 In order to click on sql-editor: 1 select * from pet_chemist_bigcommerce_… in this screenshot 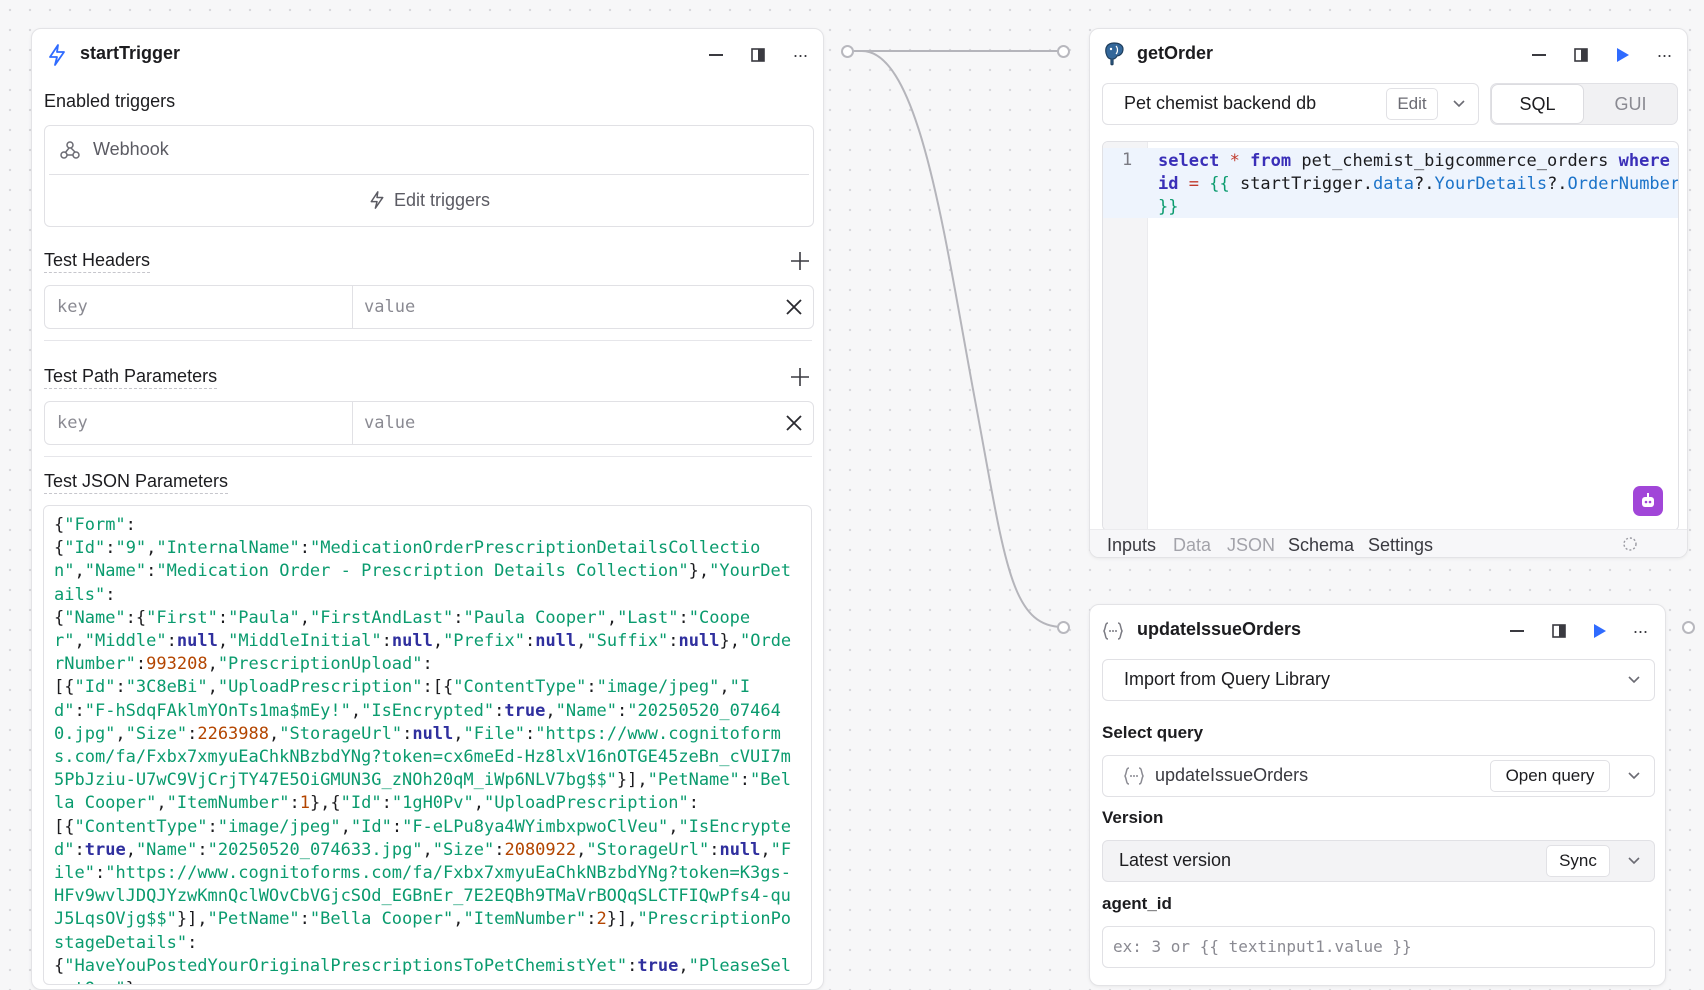, I will do `click(1390, 336)`.